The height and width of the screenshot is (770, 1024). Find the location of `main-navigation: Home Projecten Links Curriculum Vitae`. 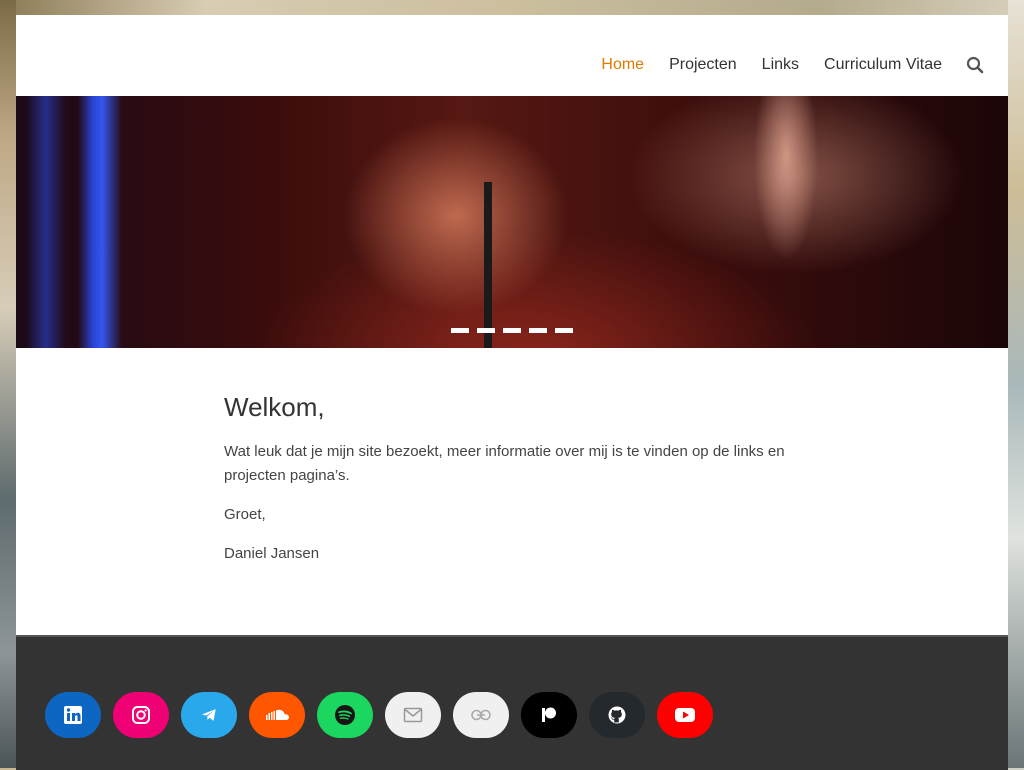

main-navigation: Home Projecten Links Curriculum Vitae is located at coordinates (780, 65).